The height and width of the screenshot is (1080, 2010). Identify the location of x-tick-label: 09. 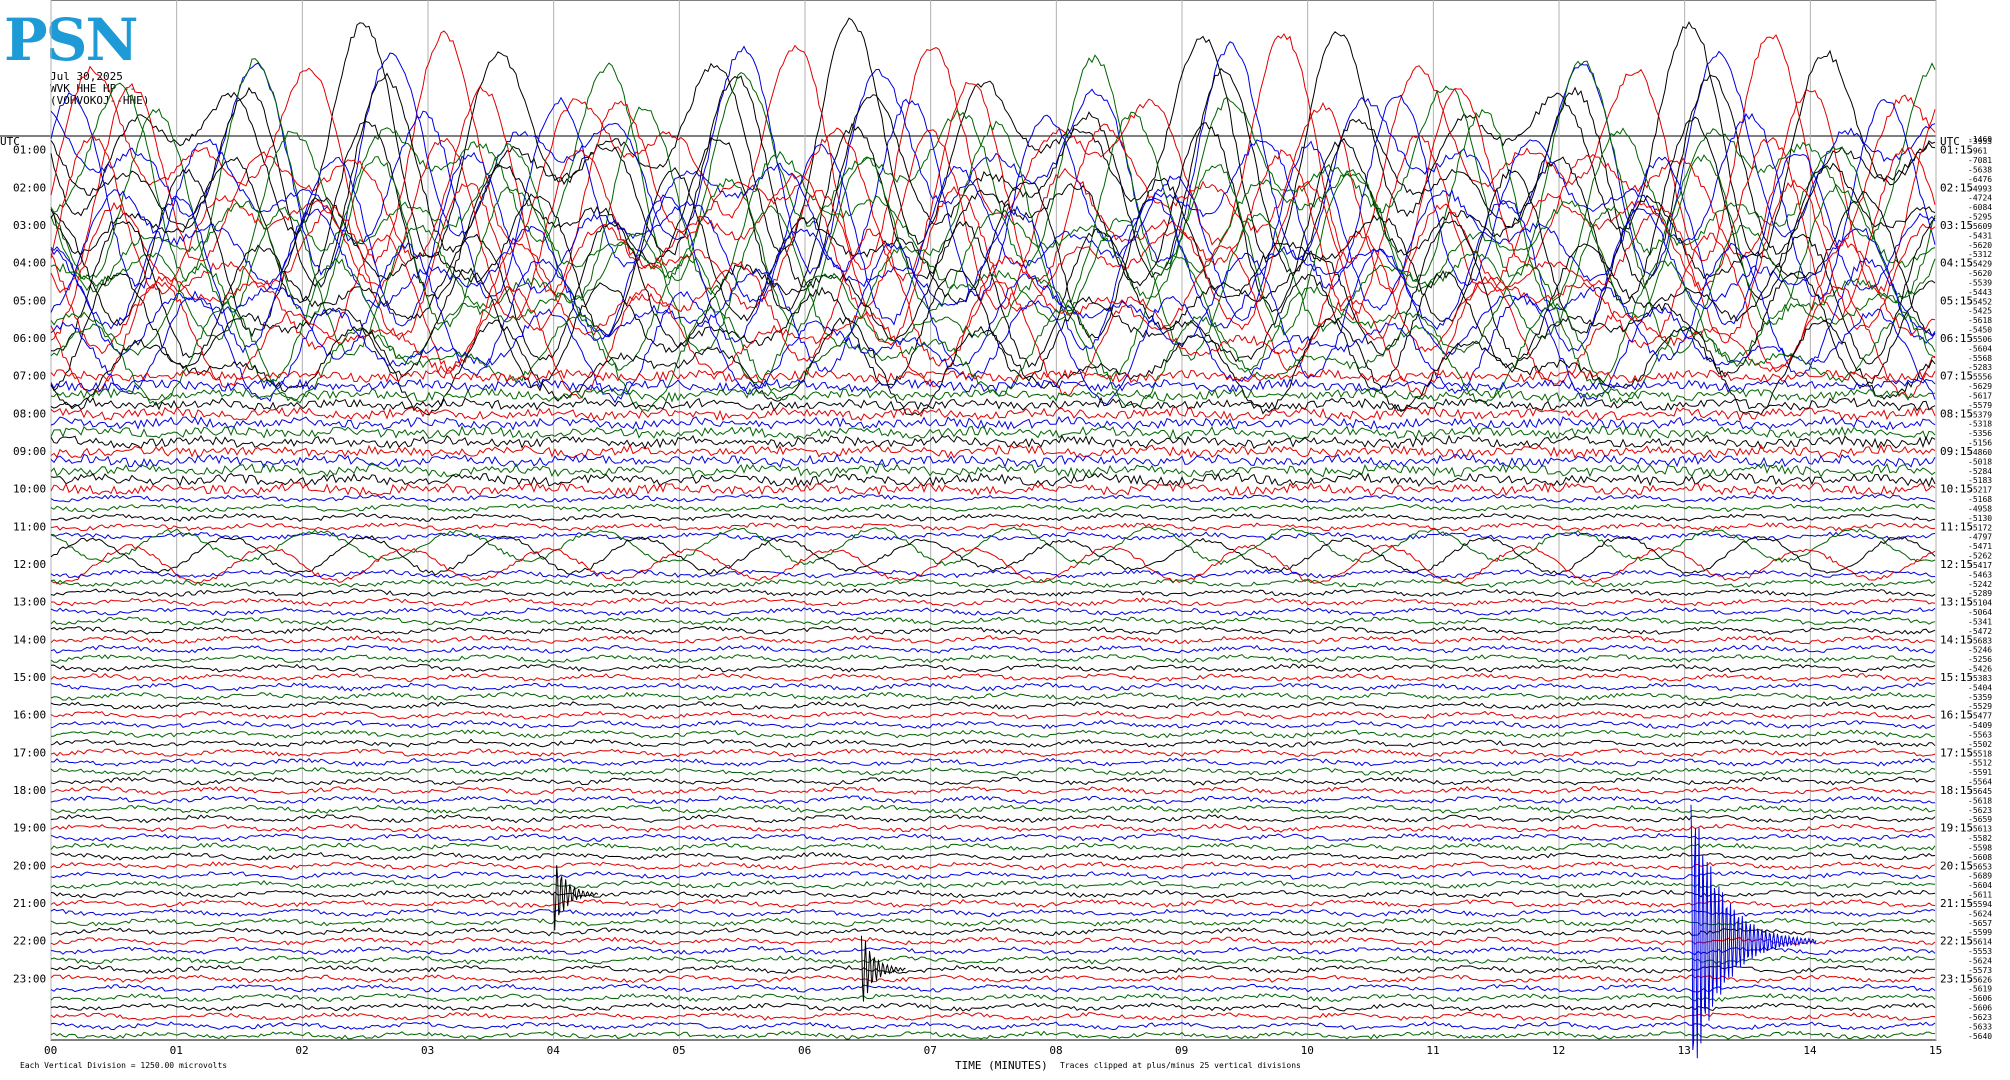
(1181, 1050).